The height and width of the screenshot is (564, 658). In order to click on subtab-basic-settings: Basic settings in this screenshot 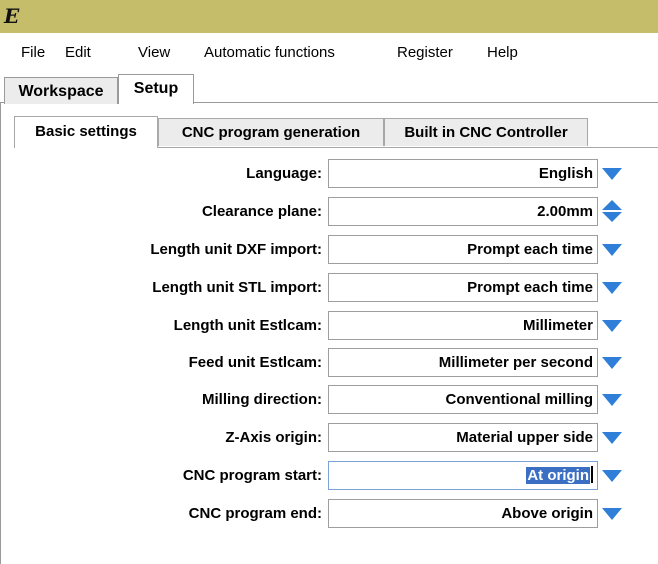, I will do `click(86, 132)`.